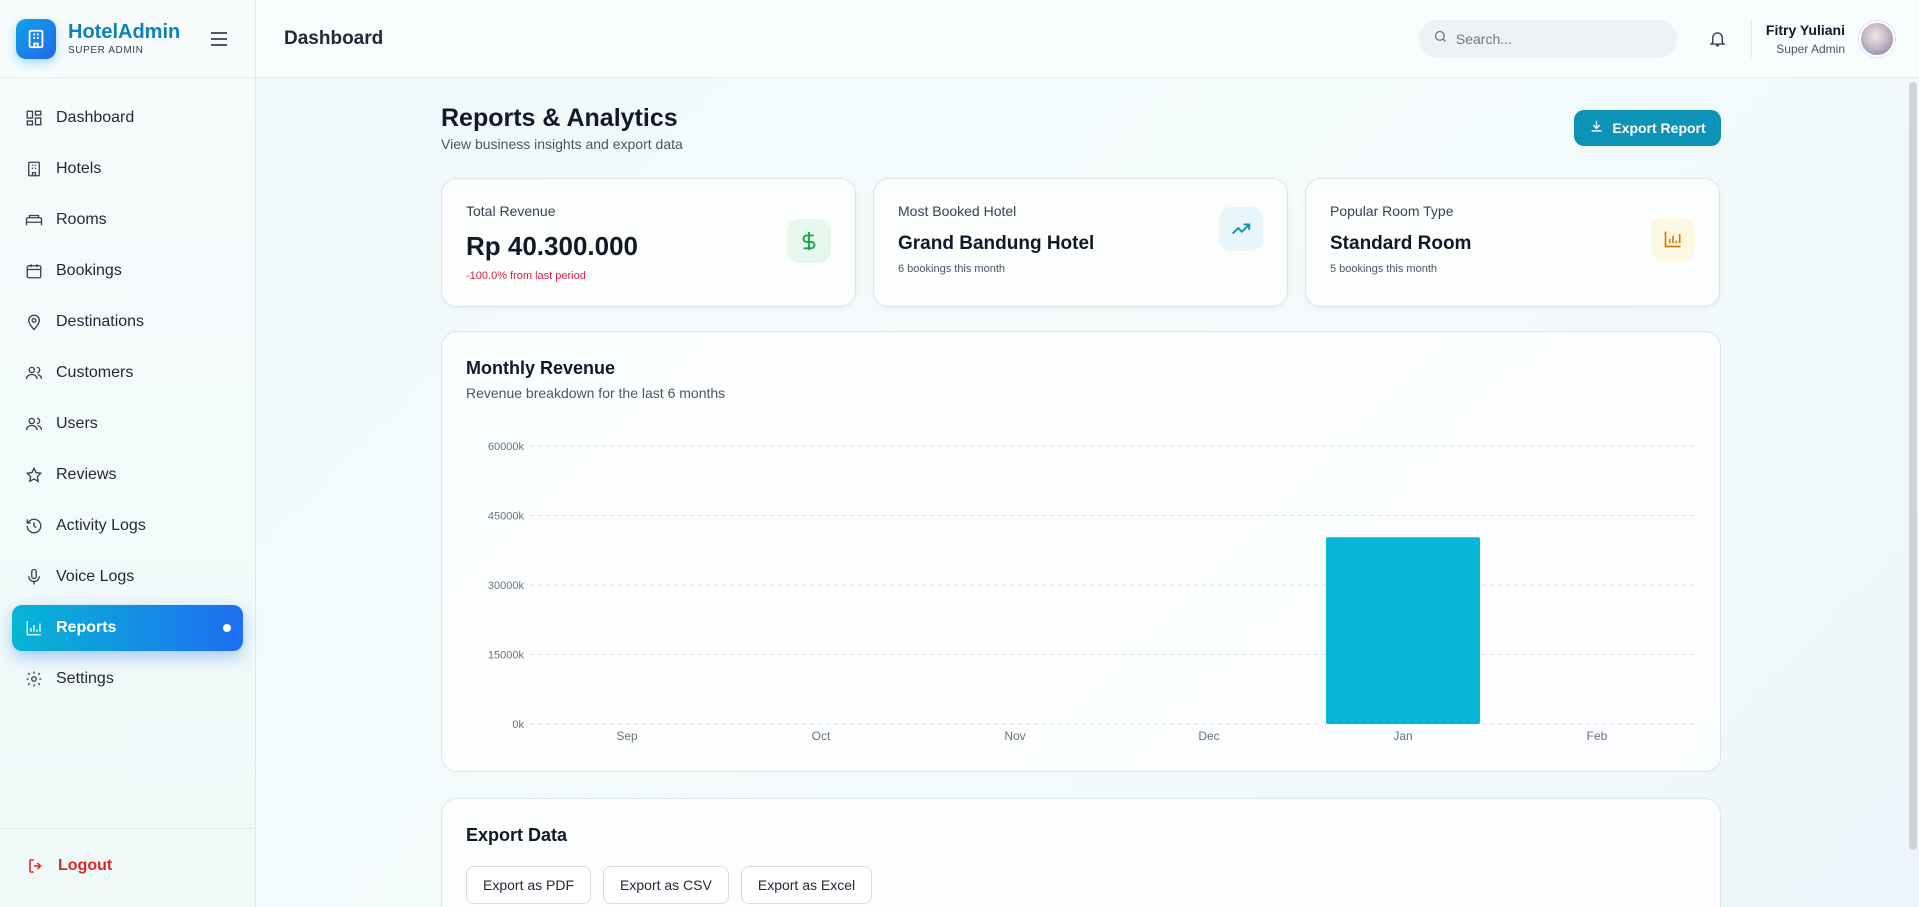 This screenshot has height=907, width=1919. I want to click on x-tick-label: Oct, so click(821, 736).